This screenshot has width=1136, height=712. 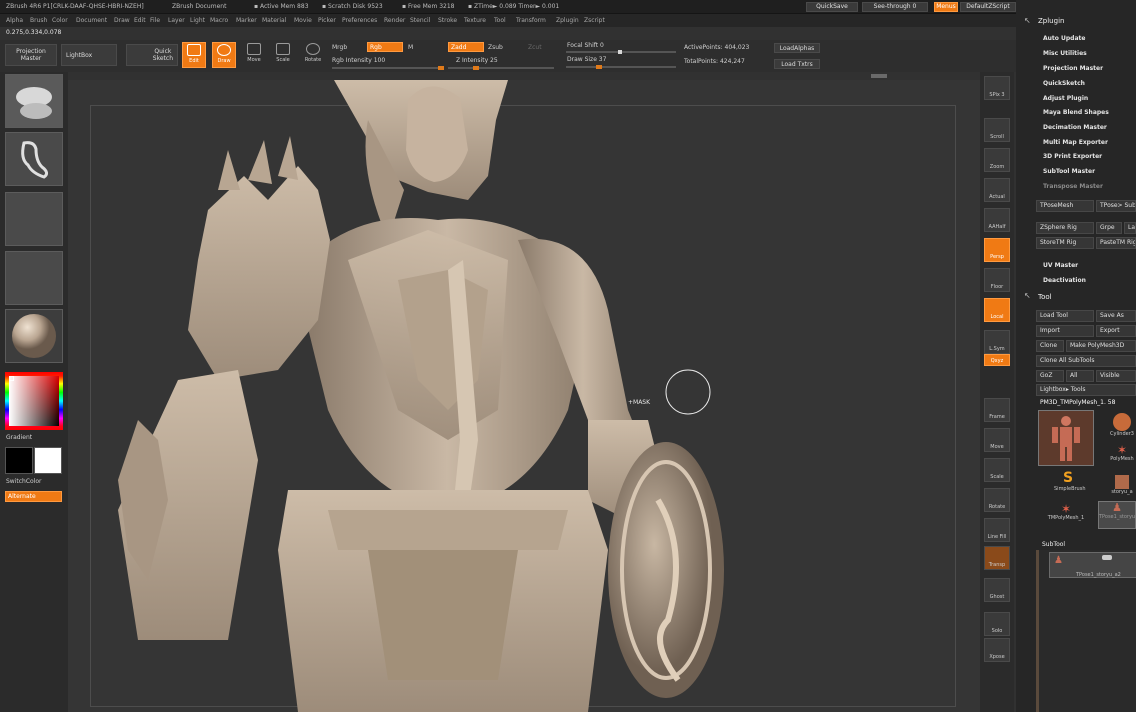 What do you see at coordinates (997, 280) in the screenshot?
I see `rs-floor-button: Floor` at bounding box center [997, 280].